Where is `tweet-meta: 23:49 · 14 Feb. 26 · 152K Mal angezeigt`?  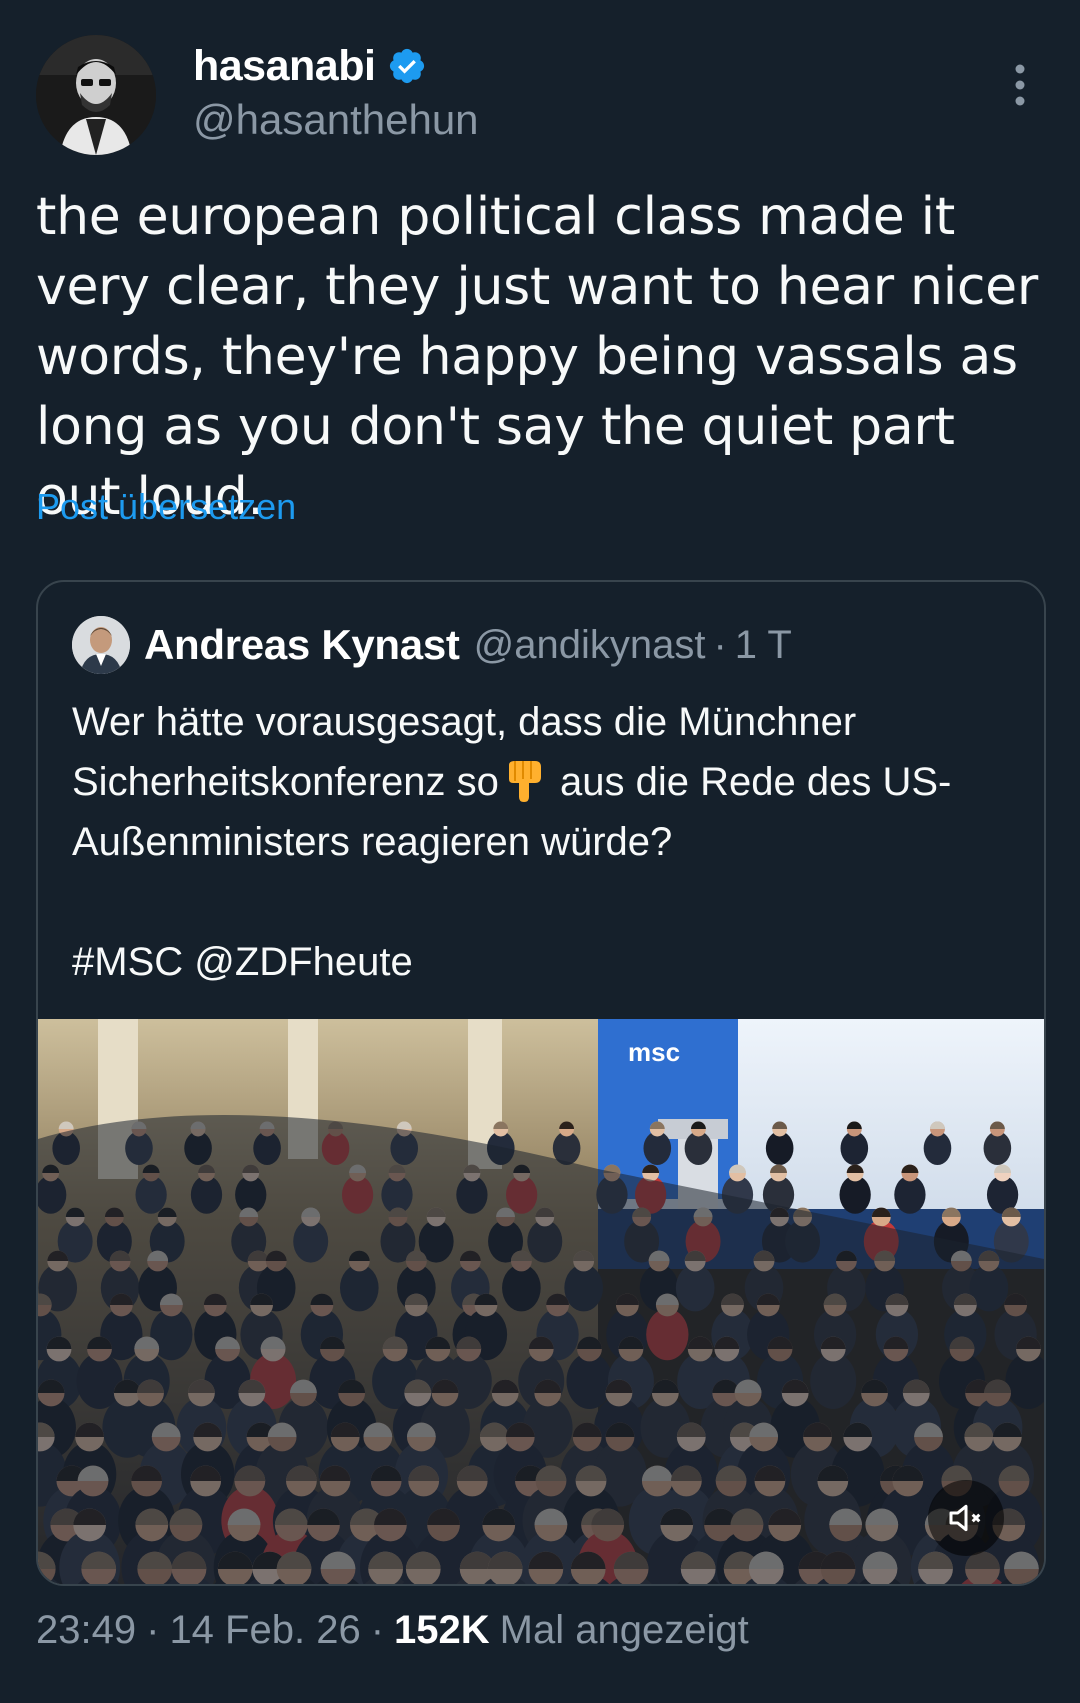 tweet-meta: 23:49 · 14 Feb. 26 · 152K Mal angezeigt is located at coordinates (392, 1630).